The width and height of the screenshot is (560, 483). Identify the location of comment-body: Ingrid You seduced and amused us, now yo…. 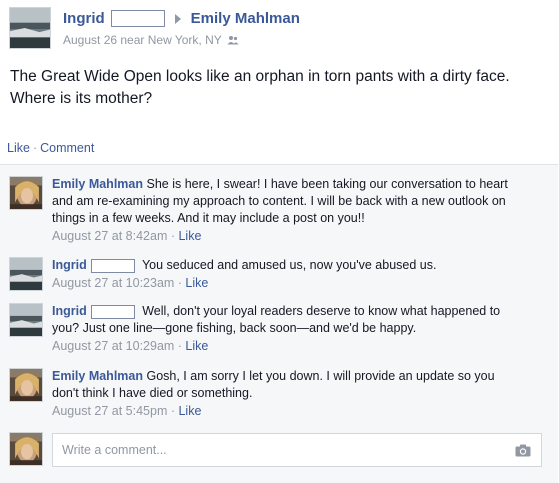
(287, 274).